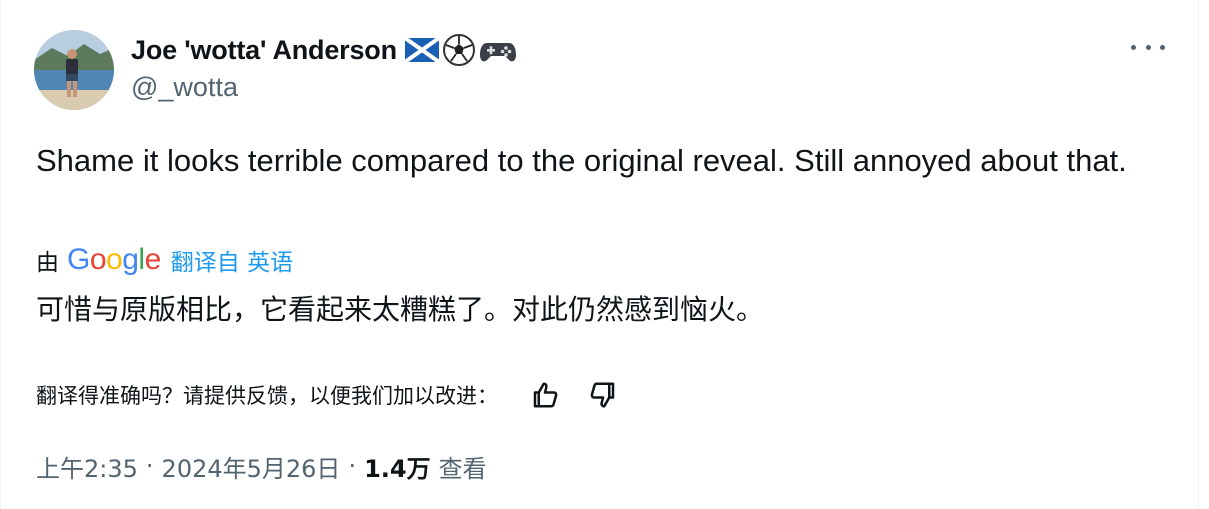 The height and width of the screenshot is (509, 1209). I want to click on author-emojis, so click(460, 50).